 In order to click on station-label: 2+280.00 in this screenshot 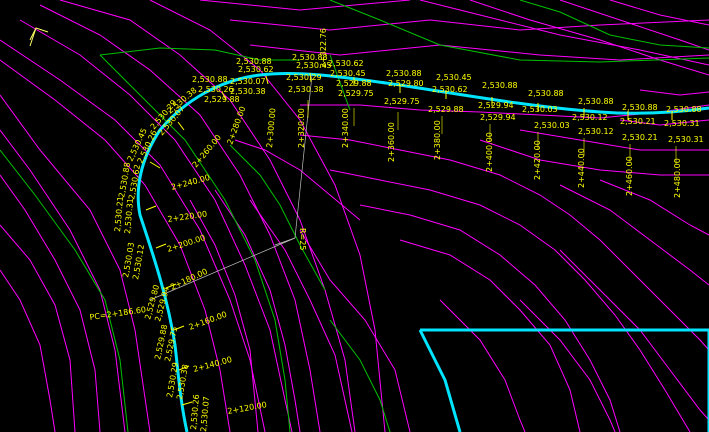, I will do `click(236, 125)`.